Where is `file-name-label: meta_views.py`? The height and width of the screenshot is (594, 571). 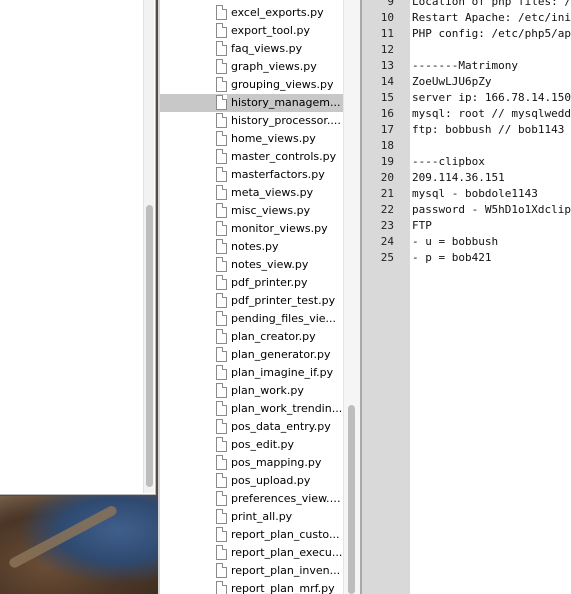
file-name-label: meta_views.py is located at coordinates (272, 192).